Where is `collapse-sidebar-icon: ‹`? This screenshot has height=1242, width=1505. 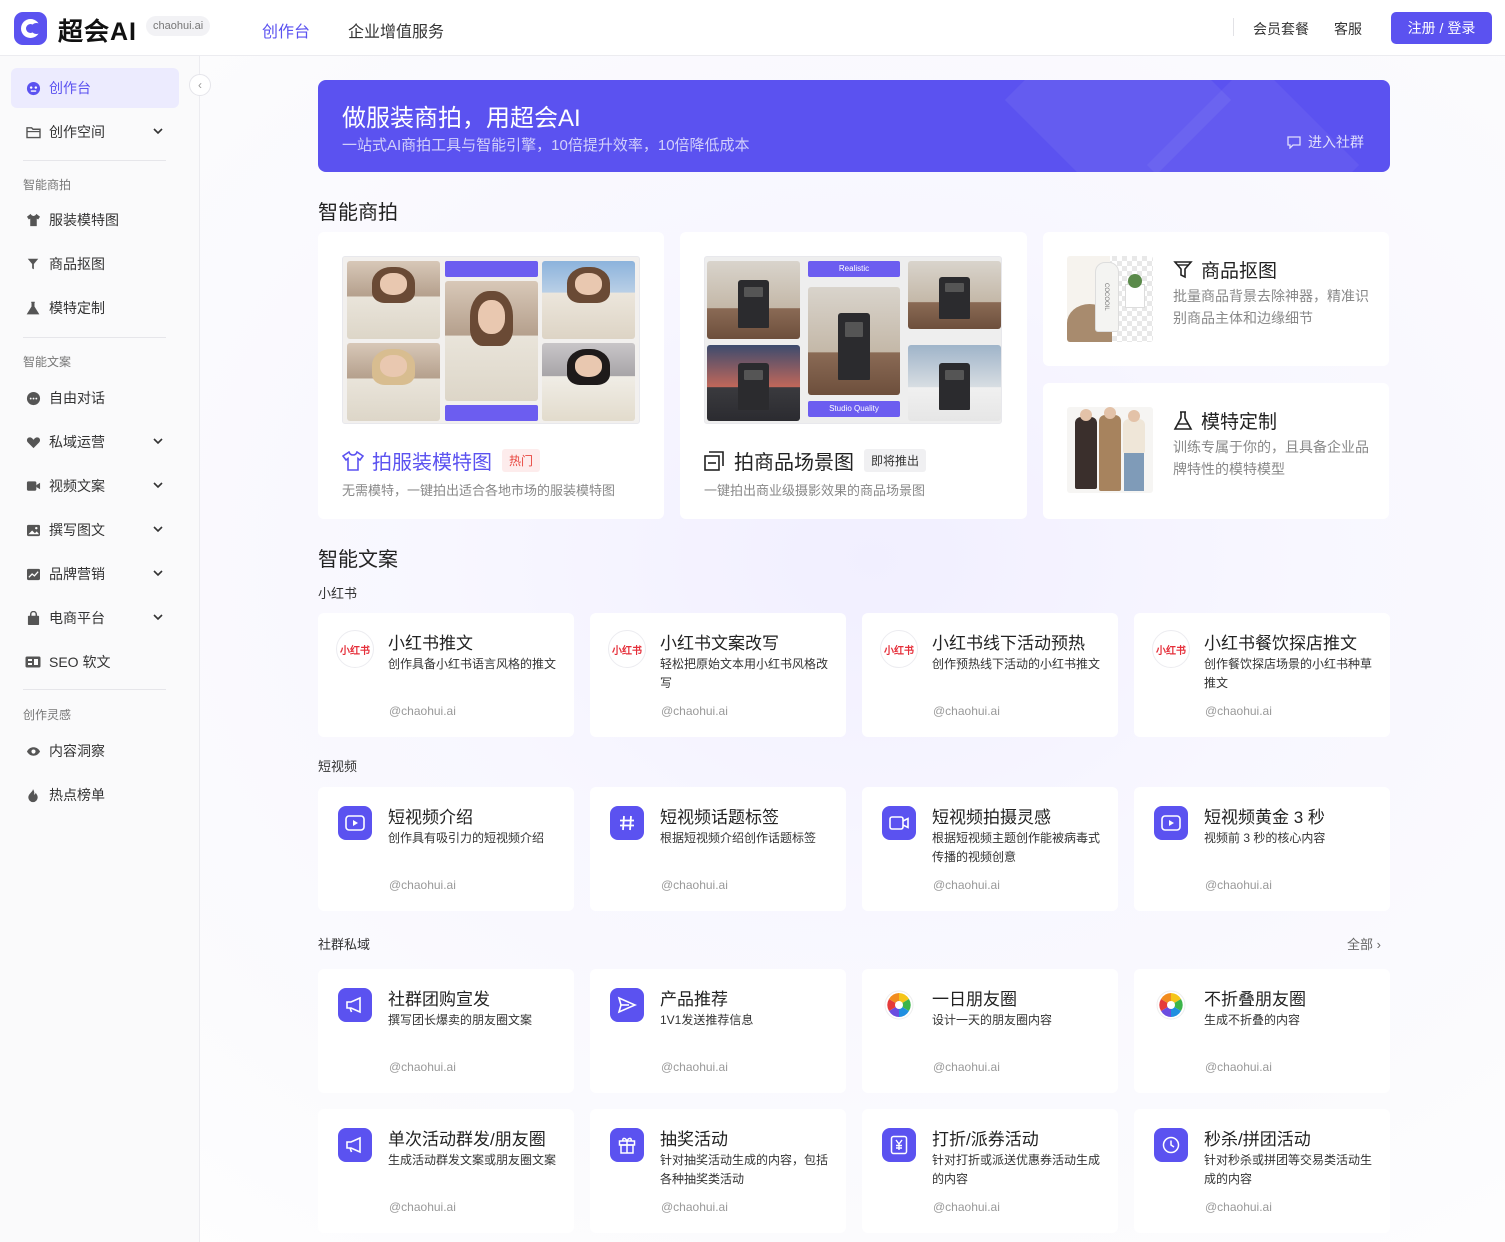 collapse-sidebar-icon: ‹ is located at coordinates (200, 85).